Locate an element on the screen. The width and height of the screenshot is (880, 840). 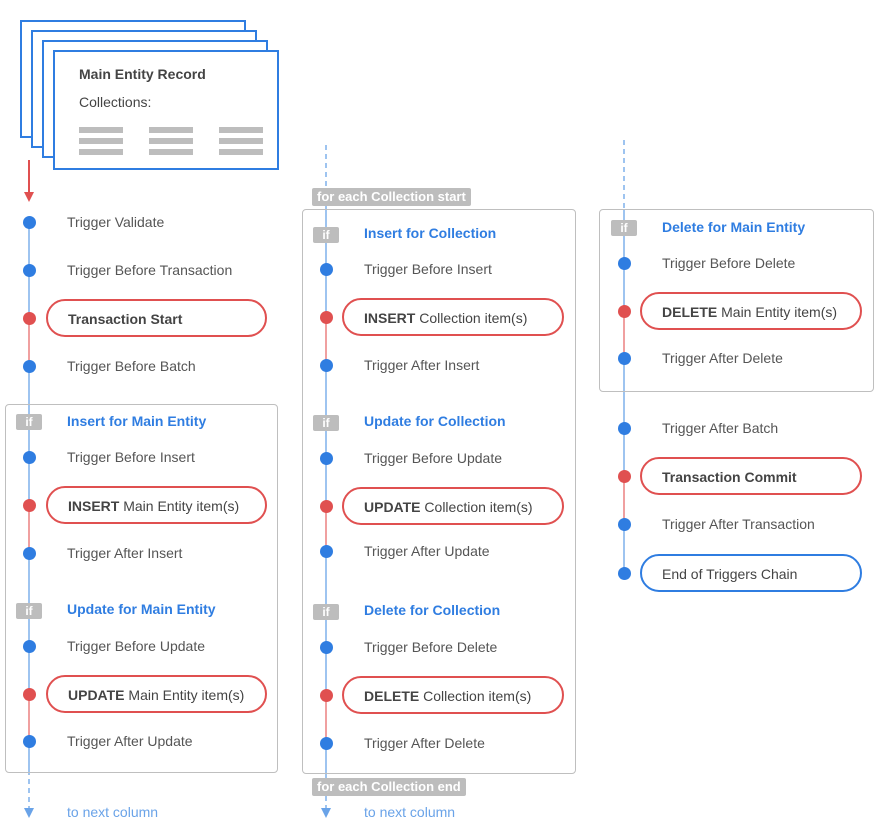
action-update-collection: UPDATE Collection item(s) is located at coordinates (453, 506).